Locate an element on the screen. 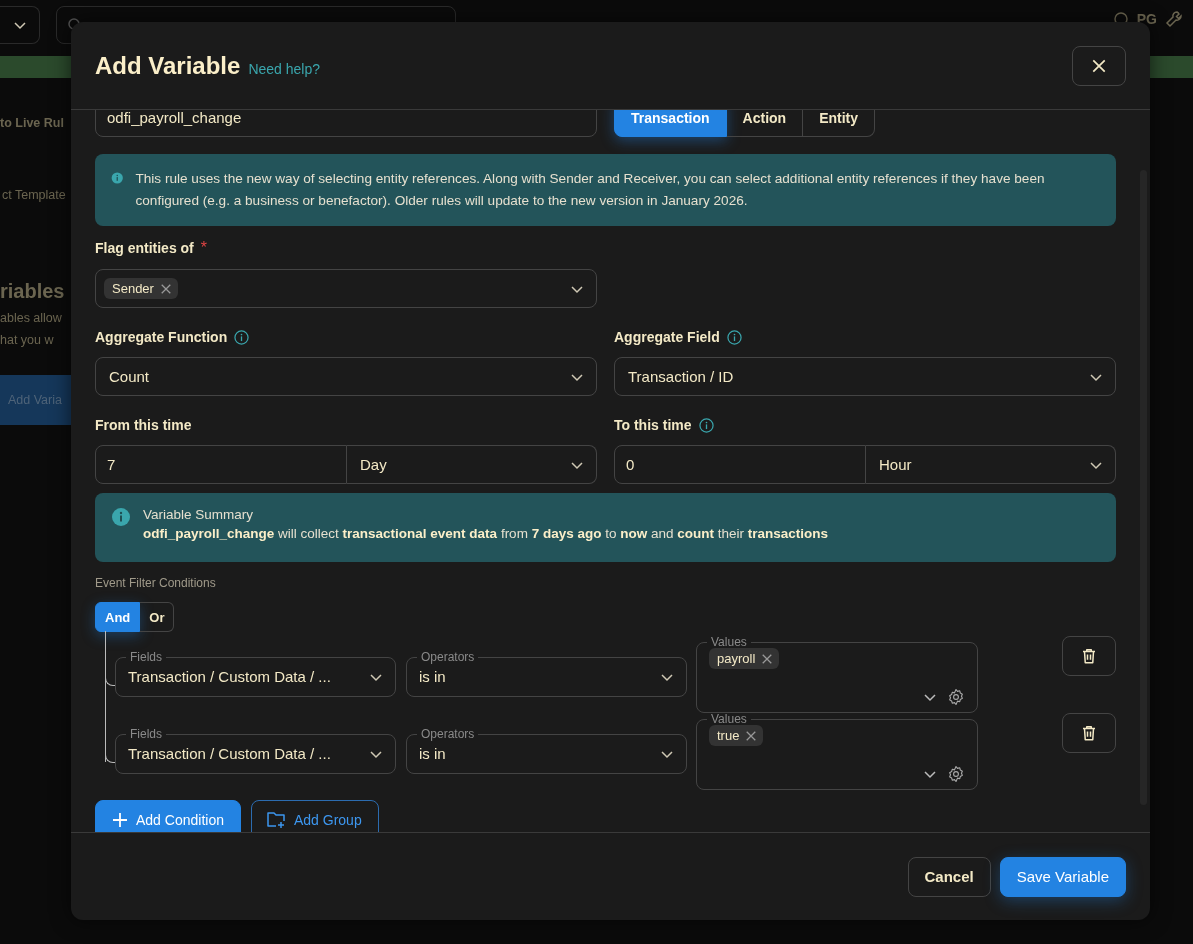 This screenshot has height=944, width=1193. section-label: Event Filter Conditions is located at coordinates (156, 583).